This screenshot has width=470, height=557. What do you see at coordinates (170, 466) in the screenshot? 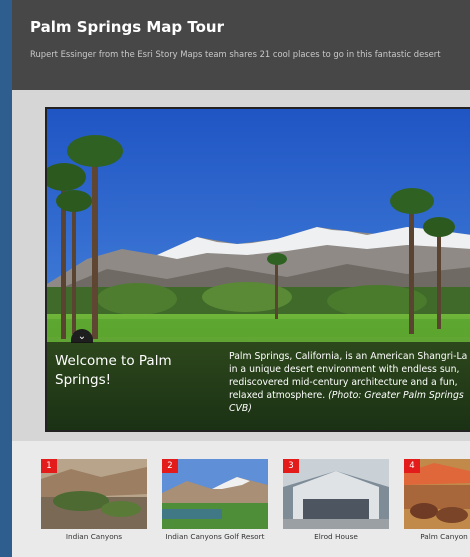
I see `thumbnail-number: 2` at bounding box center [170, 466].